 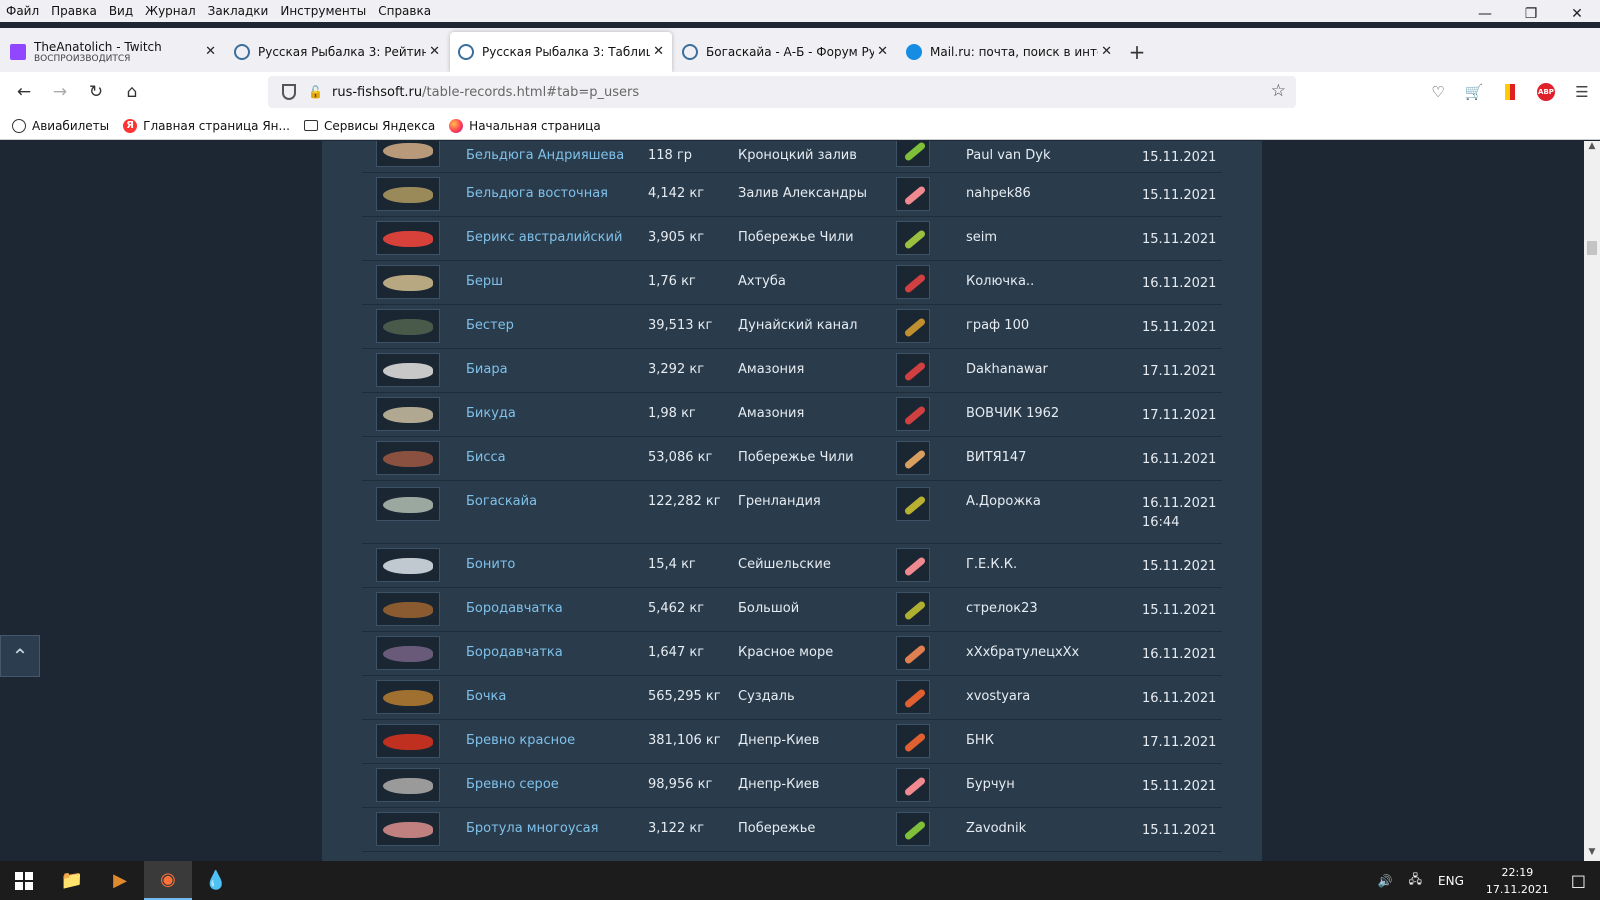 I want to click on menu-bookmarks: Закладки, so click(x=238, y=11).